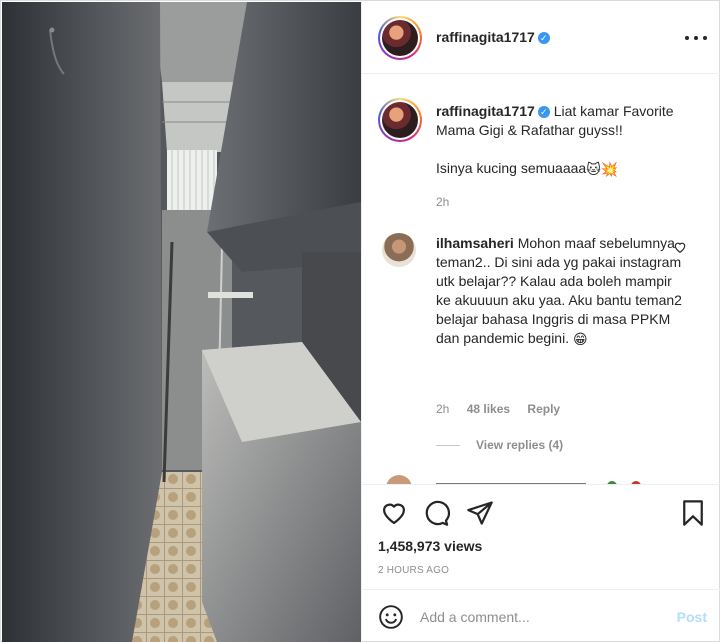 This screenshot has height=642, width=720. What do you see at coordinates (442, 409) in the screenshot?
I see `comment-time: 2h` at bounding box center [442, 409].